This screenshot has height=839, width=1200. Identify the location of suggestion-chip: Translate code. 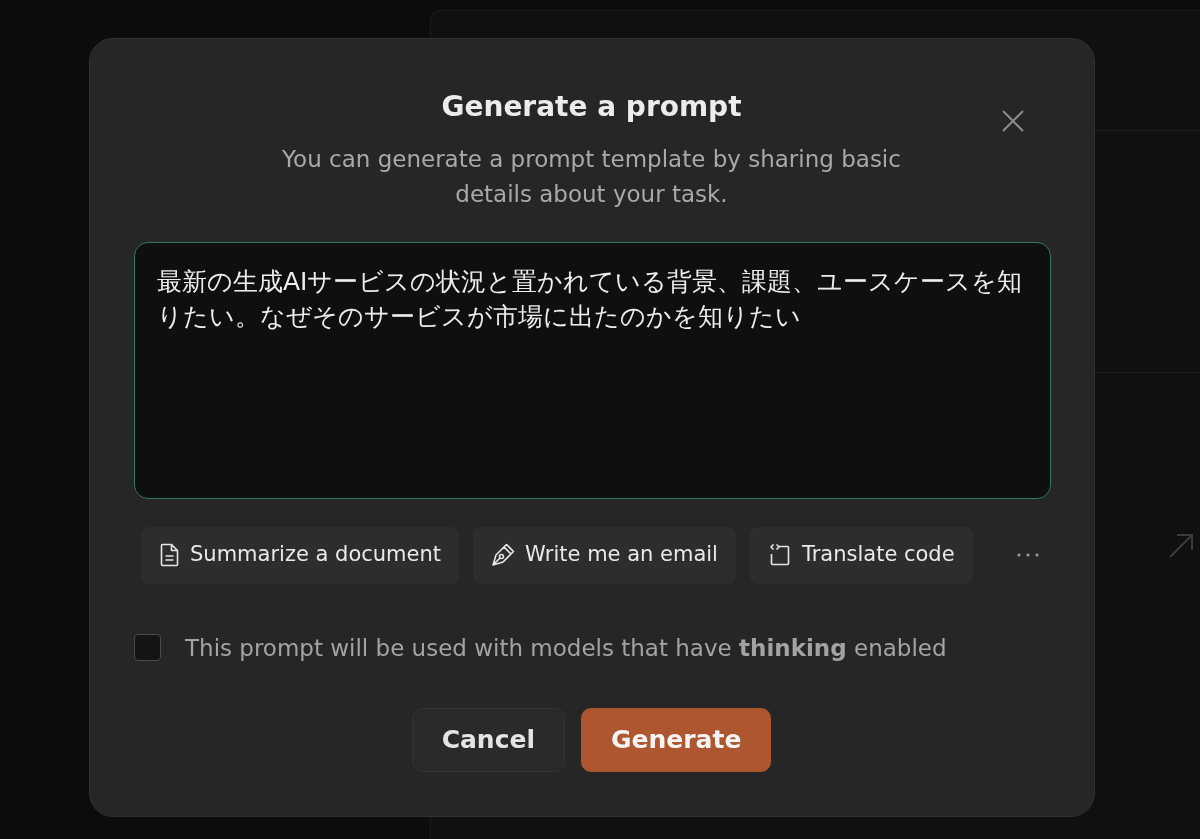
(861, 555).